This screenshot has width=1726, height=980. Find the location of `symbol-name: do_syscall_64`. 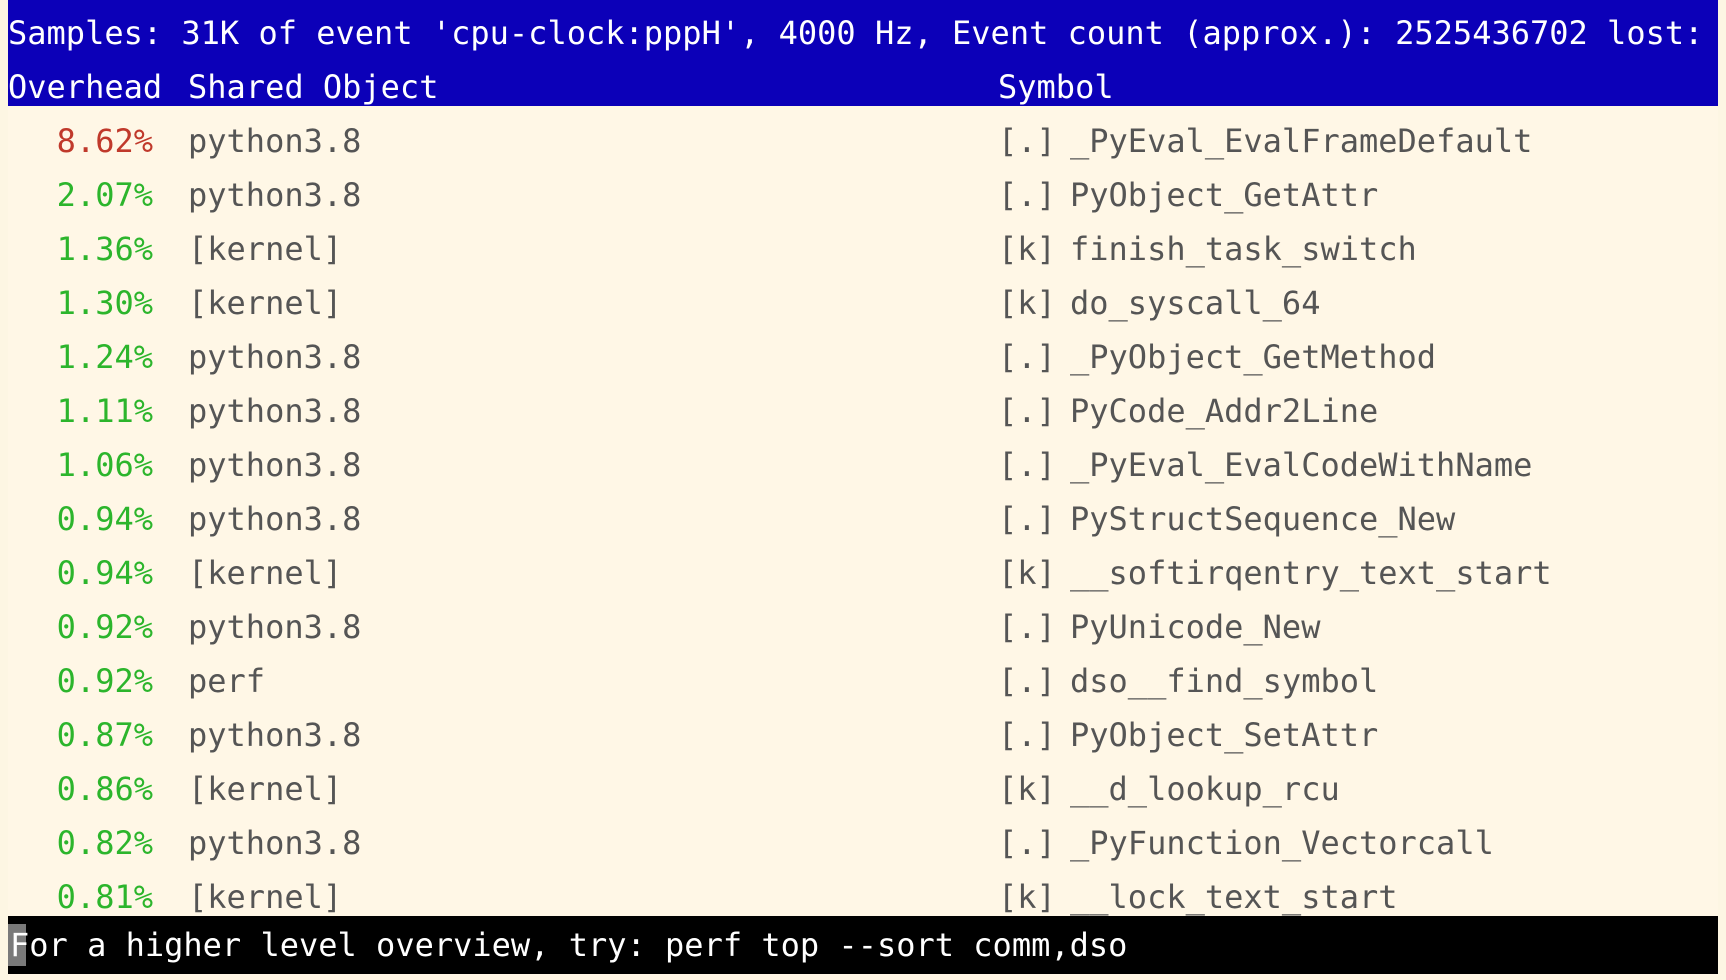

symbol-name: do_syscall_64 is located at coordinates (1195, 303).